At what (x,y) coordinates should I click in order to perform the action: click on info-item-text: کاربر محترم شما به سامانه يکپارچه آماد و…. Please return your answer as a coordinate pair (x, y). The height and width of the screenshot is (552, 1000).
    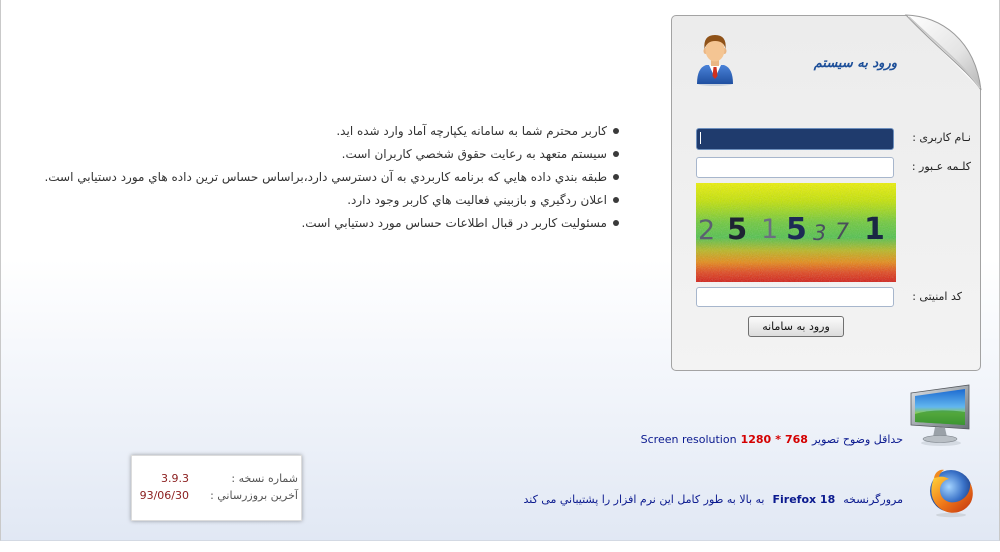
    Looking at the image, I should click on (471, 131).